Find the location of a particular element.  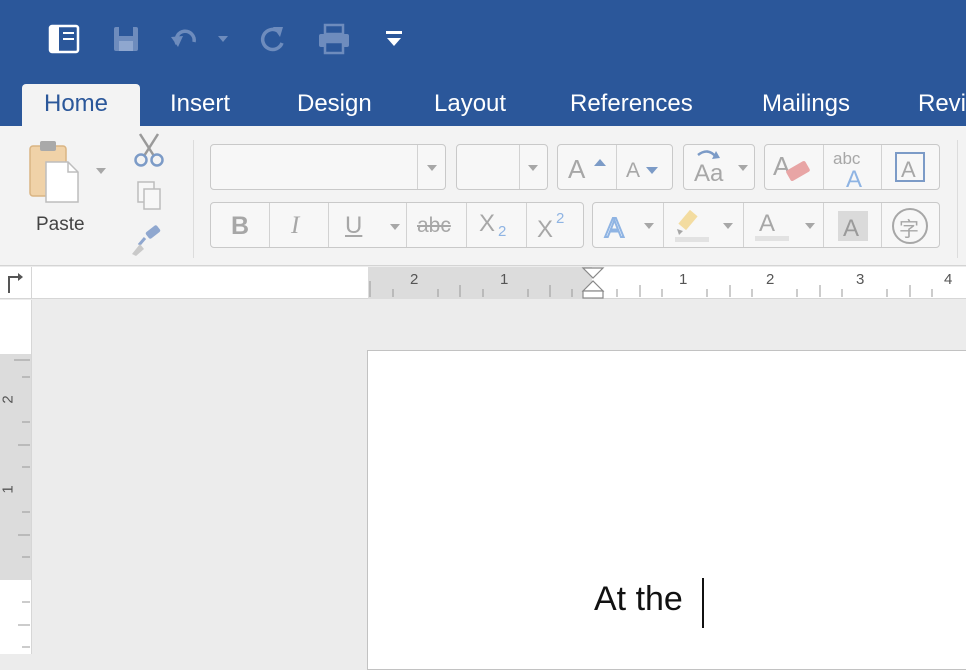

clear-and-style-buttons: A abc A A is located at coordinates (852, 167).